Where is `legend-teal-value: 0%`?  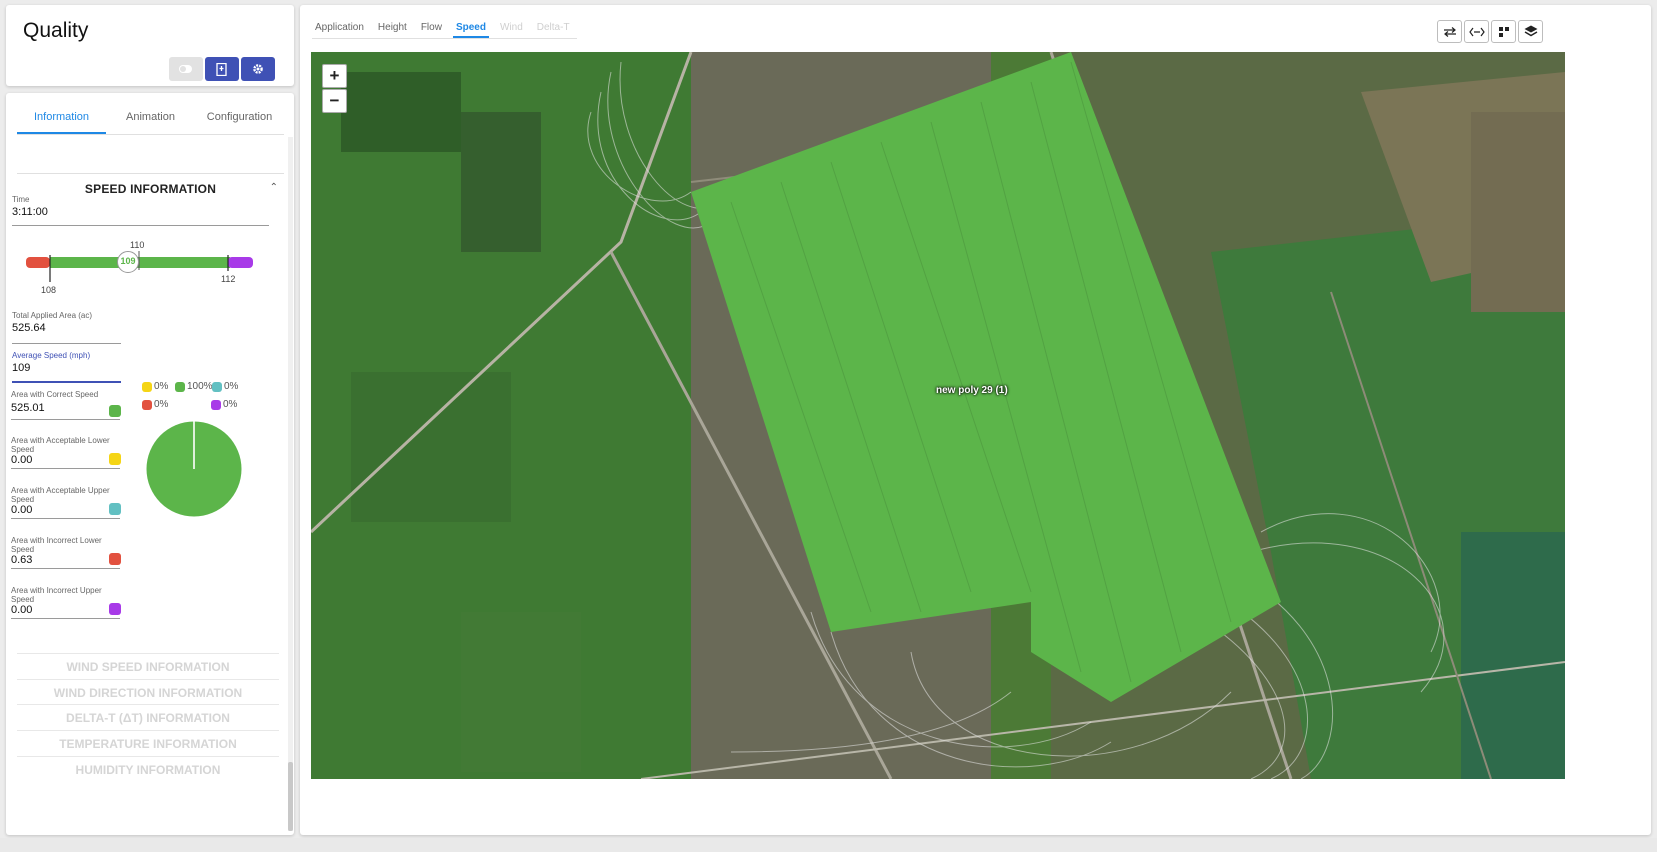
legend-teal-value: 0% is located at coordinates (231, 386).